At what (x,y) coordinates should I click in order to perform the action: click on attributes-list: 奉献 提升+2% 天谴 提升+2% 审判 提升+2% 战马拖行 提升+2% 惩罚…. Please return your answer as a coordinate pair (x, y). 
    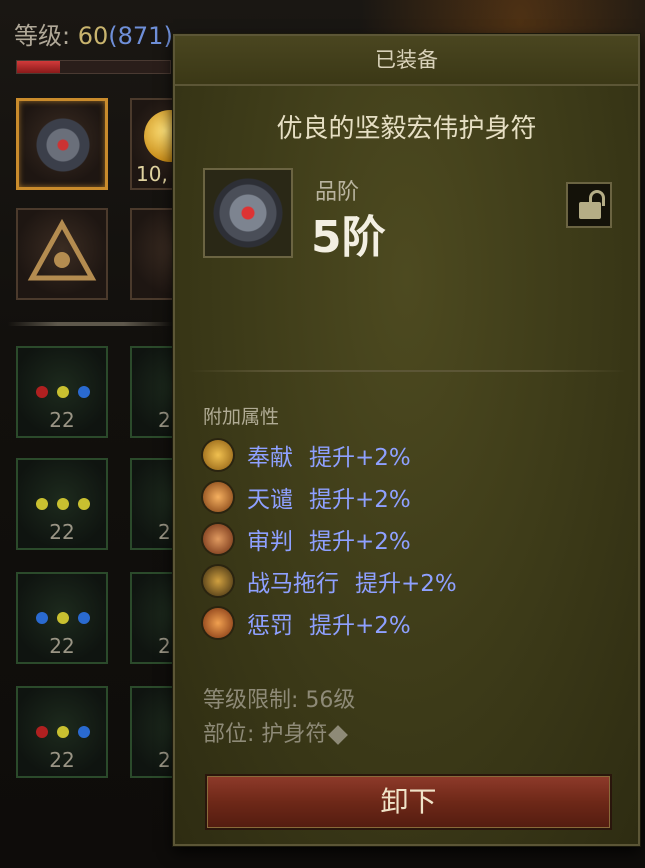
    Looking at the image, I should click on (330, 539).